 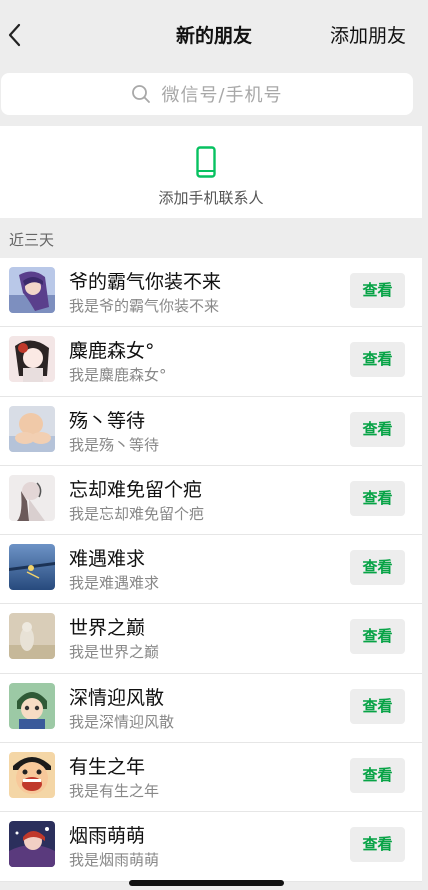 What do you see at coordinates (32, 359) in the screenshot?
I see `chibi-girl-avatar-icon` at bounding box center [32, 359].